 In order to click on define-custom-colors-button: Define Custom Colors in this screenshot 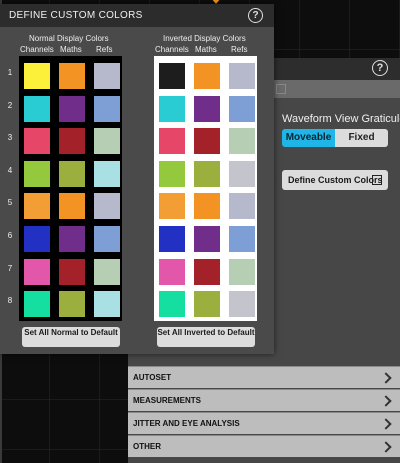, I will do `click(335, 180)`.